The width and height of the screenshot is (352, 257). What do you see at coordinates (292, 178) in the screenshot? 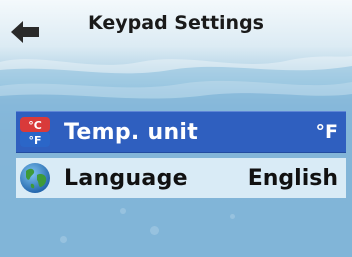
I see `language-value: English` at bounding box center [292, 178].